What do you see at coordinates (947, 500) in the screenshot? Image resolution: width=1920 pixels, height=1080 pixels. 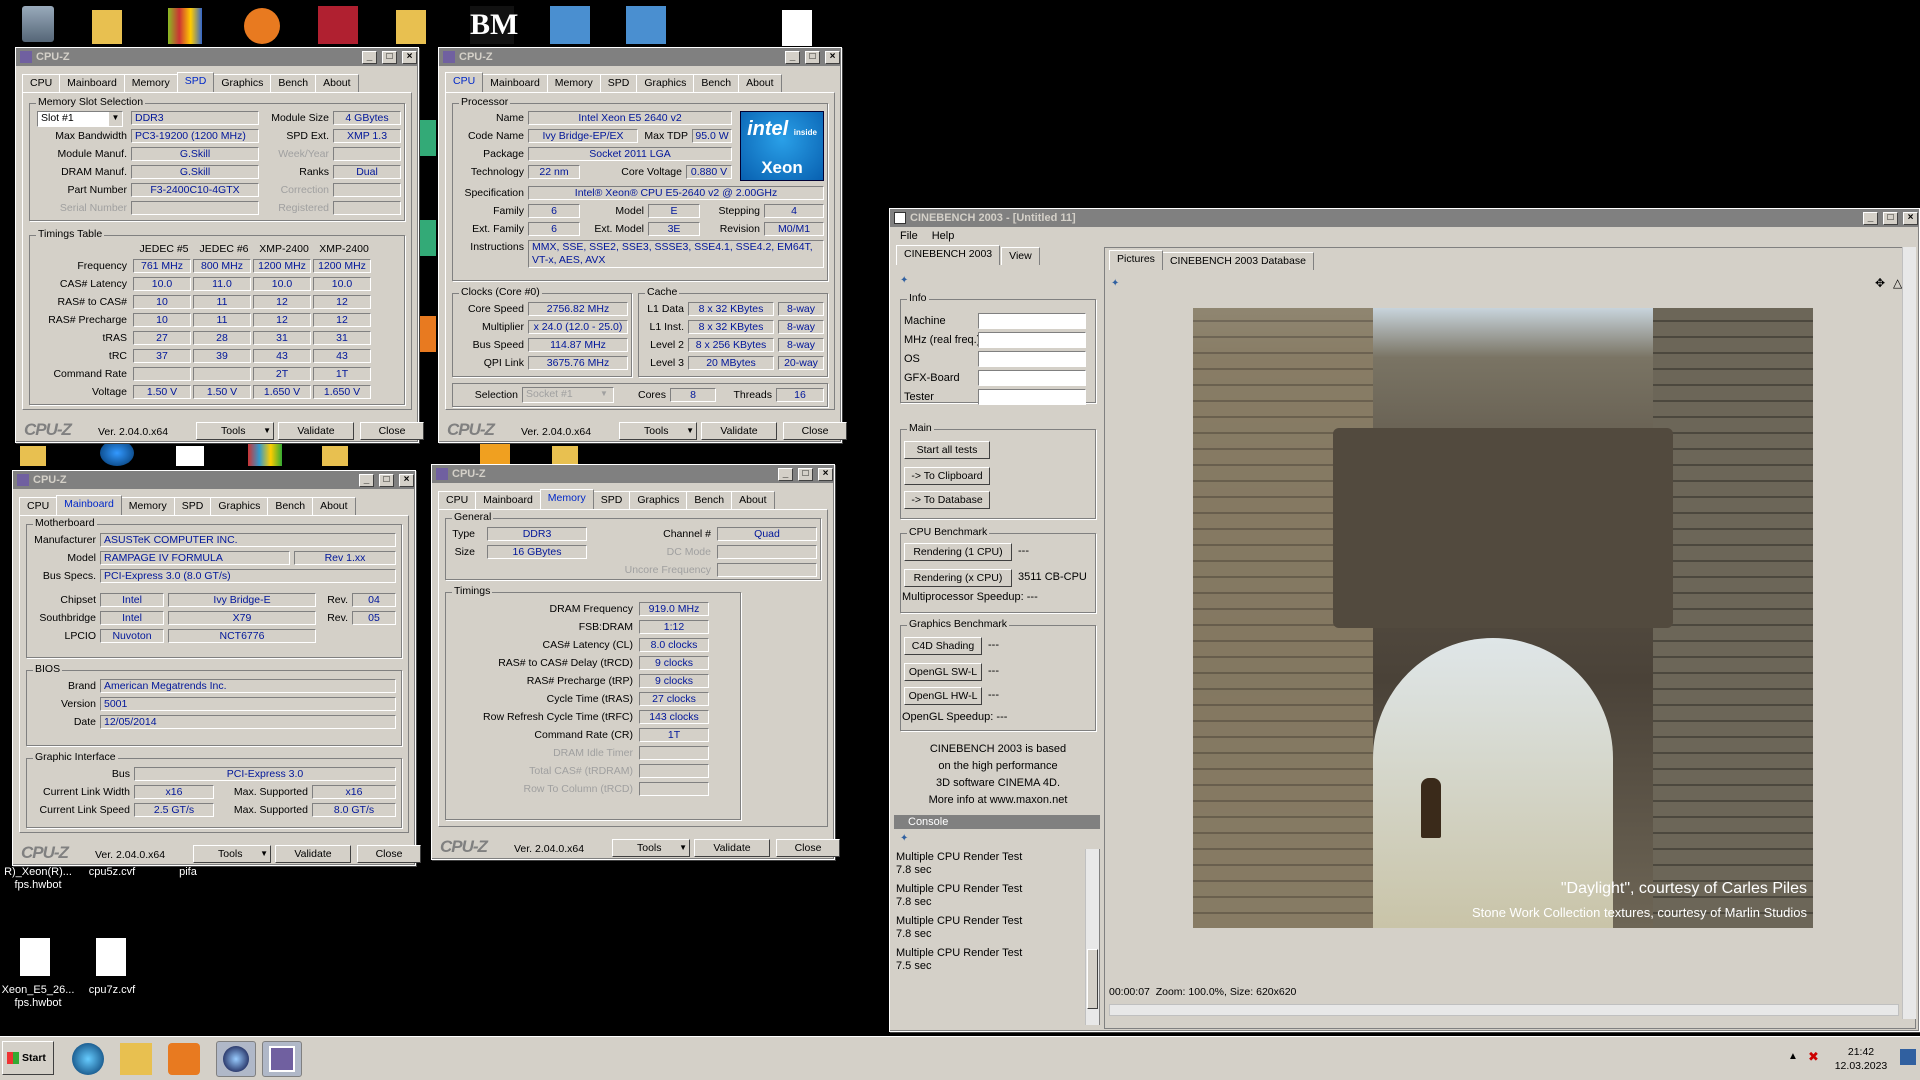 I see `to-database-button: -> To Database` at bounding box center [947, 500].